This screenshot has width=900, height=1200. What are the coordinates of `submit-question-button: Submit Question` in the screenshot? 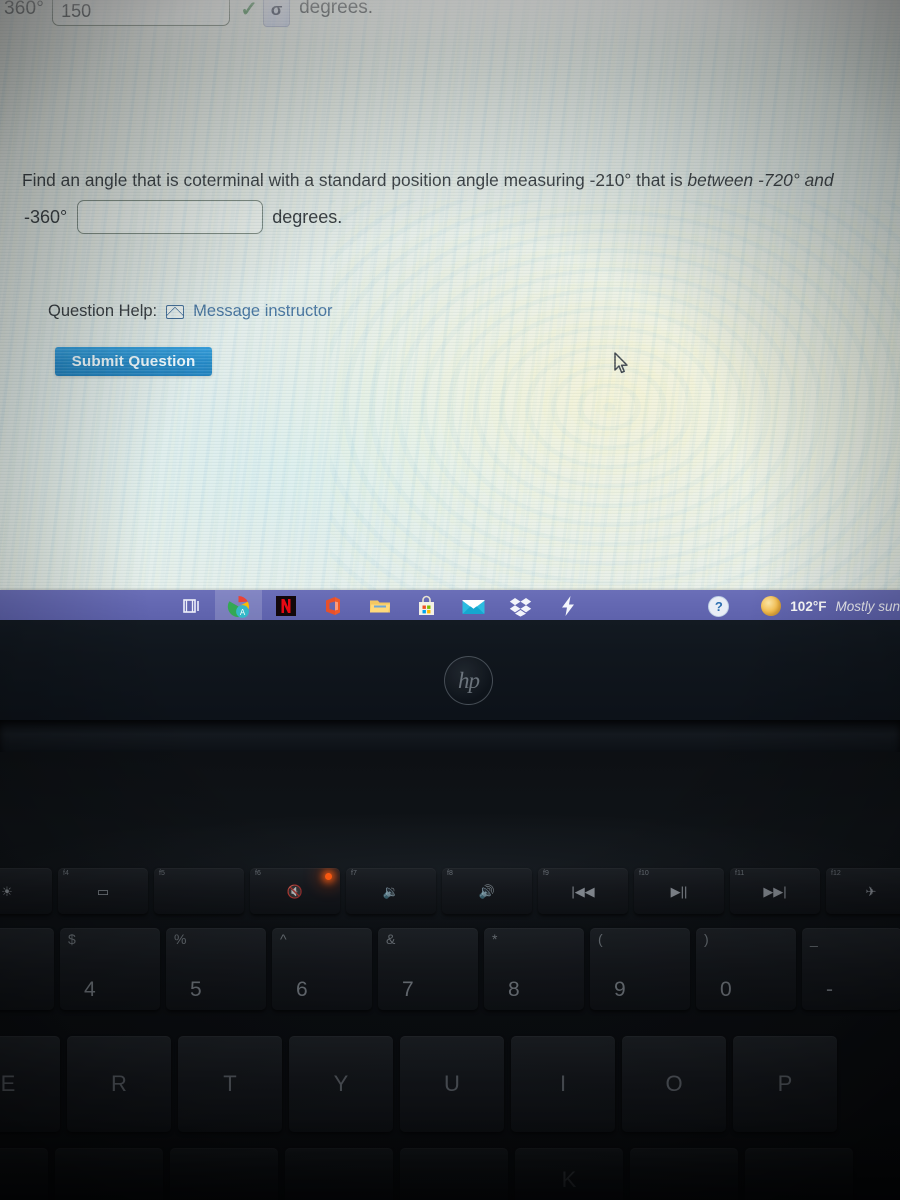 It's located at (133, 361).